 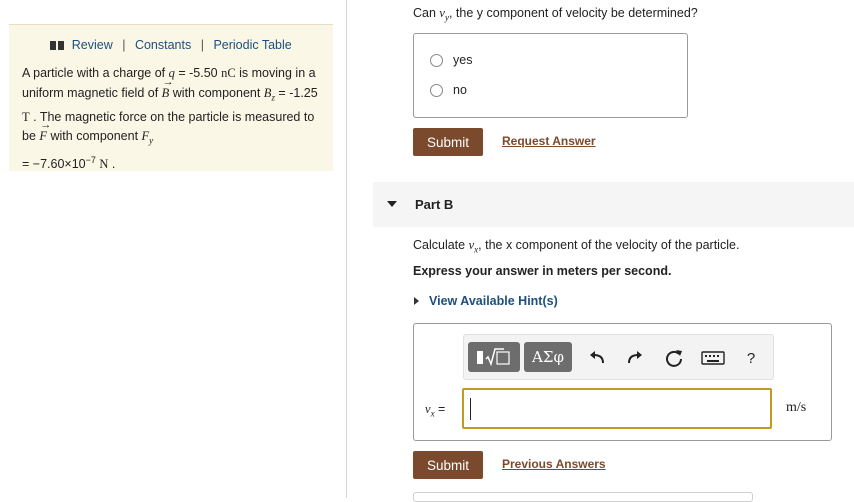 I want to click on hints-label: View Available Hint(s), so click(x=493, y=301).